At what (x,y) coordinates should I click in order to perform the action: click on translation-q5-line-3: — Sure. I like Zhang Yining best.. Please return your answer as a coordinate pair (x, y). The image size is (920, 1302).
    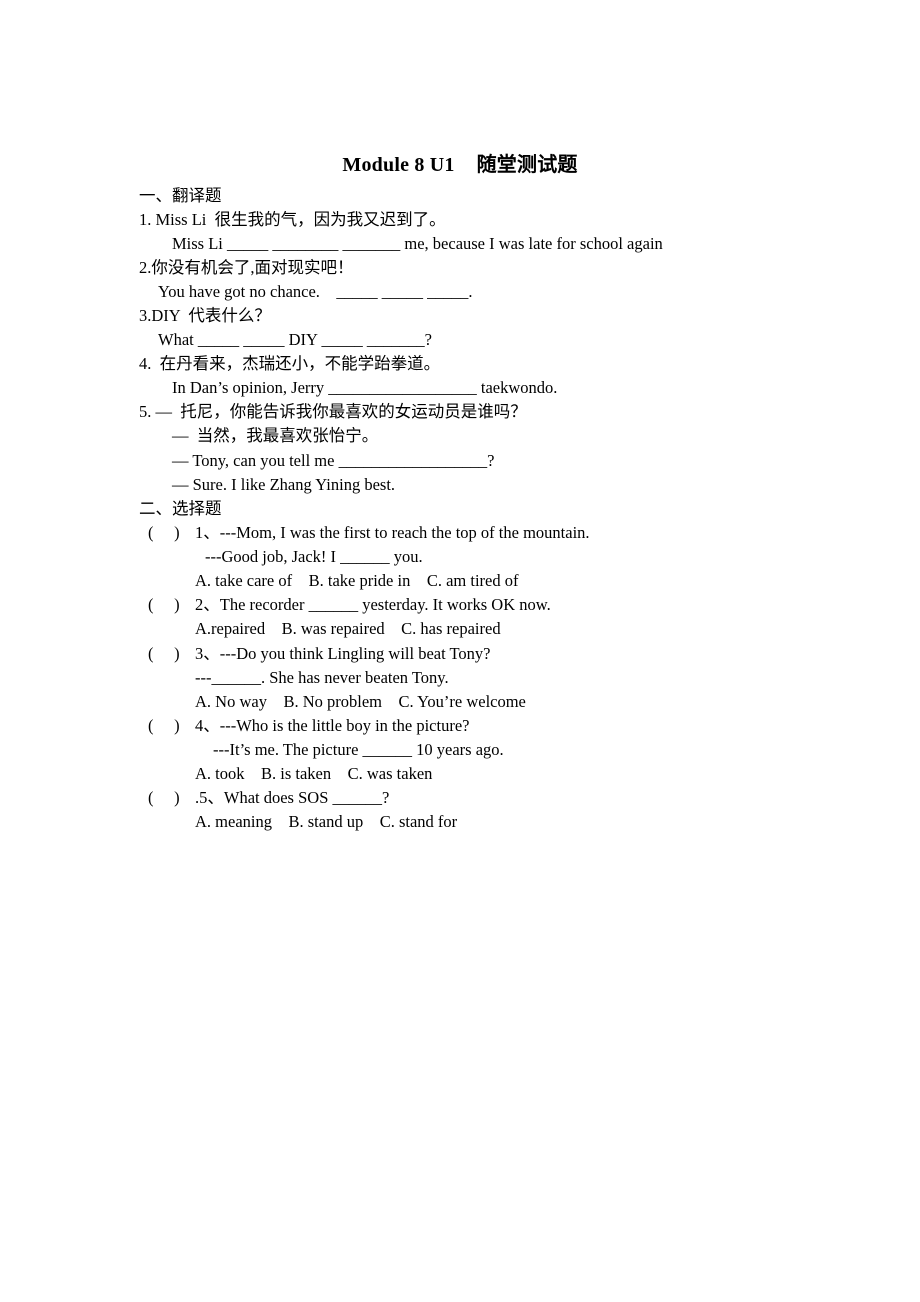
    Looking at the image, I should click on (284, 484).